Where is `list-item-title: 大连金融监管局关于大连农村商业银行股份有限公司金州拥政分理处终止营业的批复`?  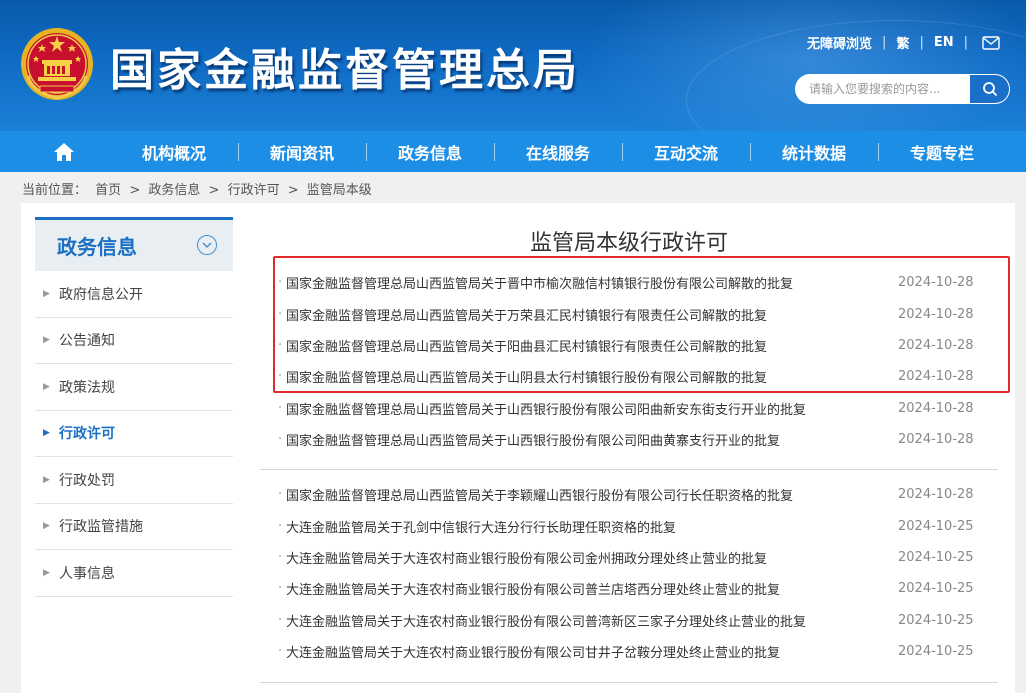 list-item-title: 大连金融监管局关于大连农村商业银行股份有限公司金州拥政分理处终止营业的批复 is located at coordinates (588, 557).